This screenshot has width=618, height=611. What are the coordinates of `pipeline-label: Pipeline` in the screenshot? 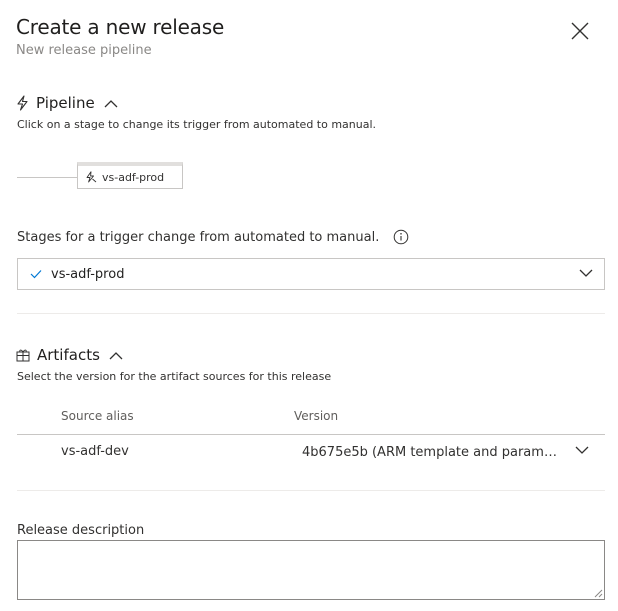 It's located at (65, 103).